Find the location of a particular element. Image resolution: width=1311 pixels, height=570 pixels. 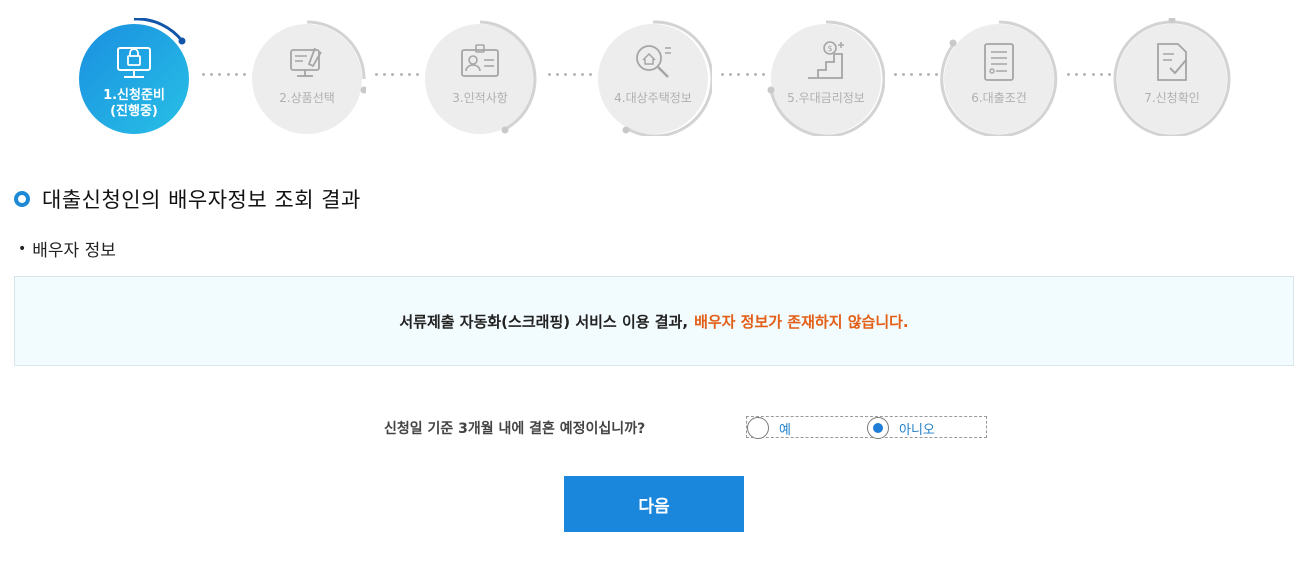

circle-bullet-icon is located at coordinates (22, 199).